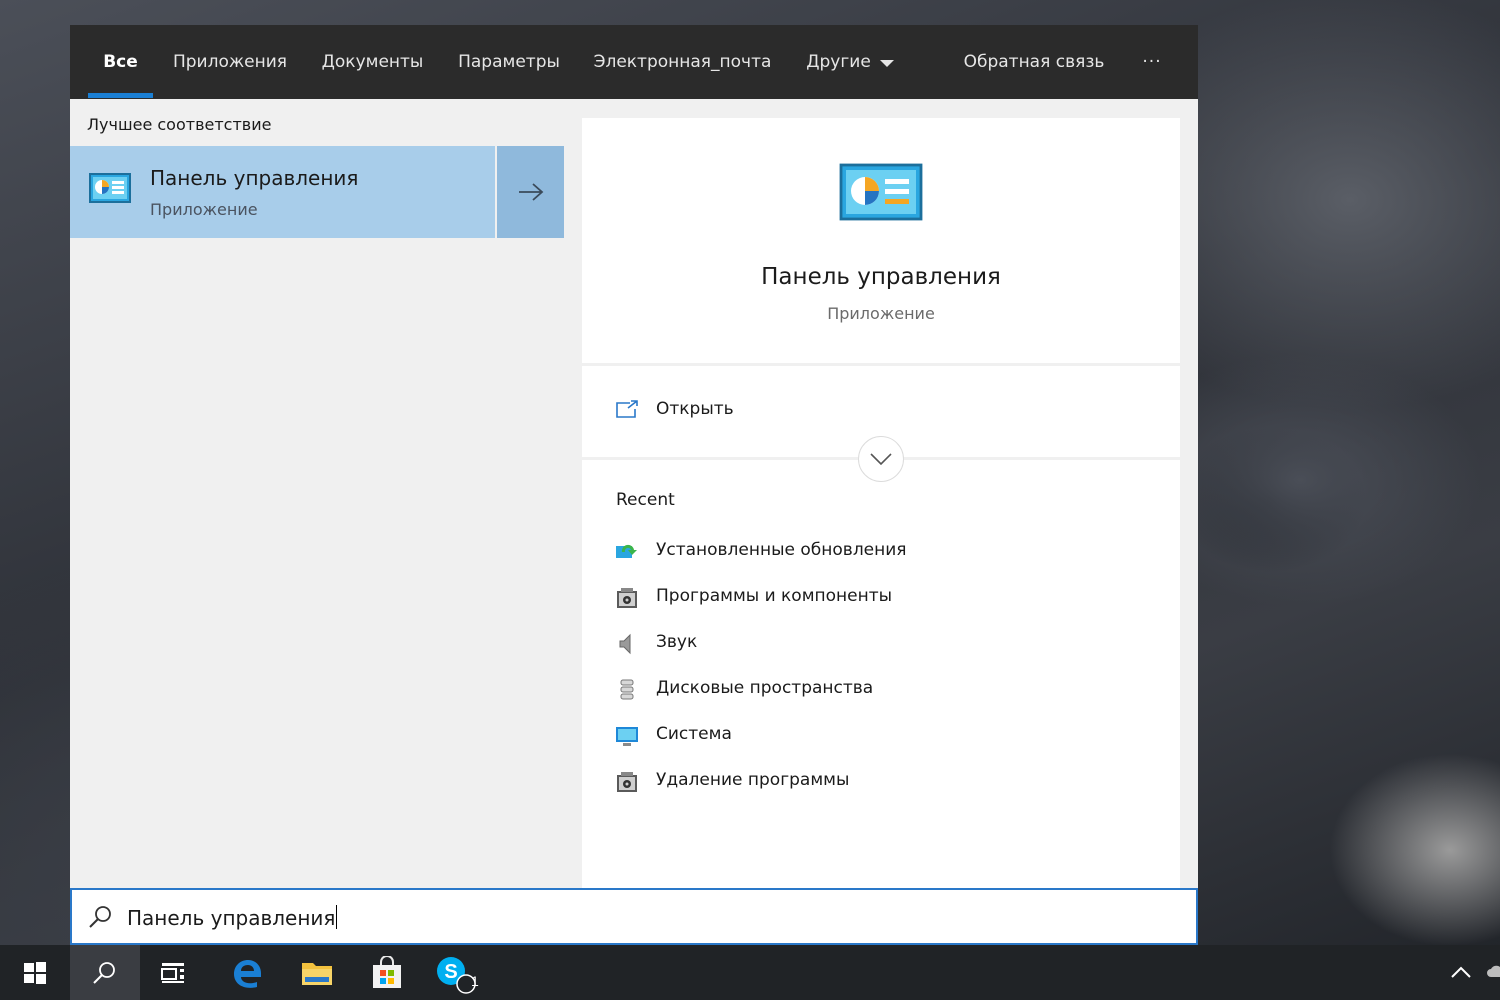 Image resolution: width=1500 pixels, height=1000 pixels. What do you see at coordinates (695, 409) in the screenshot?
I see `open-action-label: Открыть` at bounding box center [695, 409].